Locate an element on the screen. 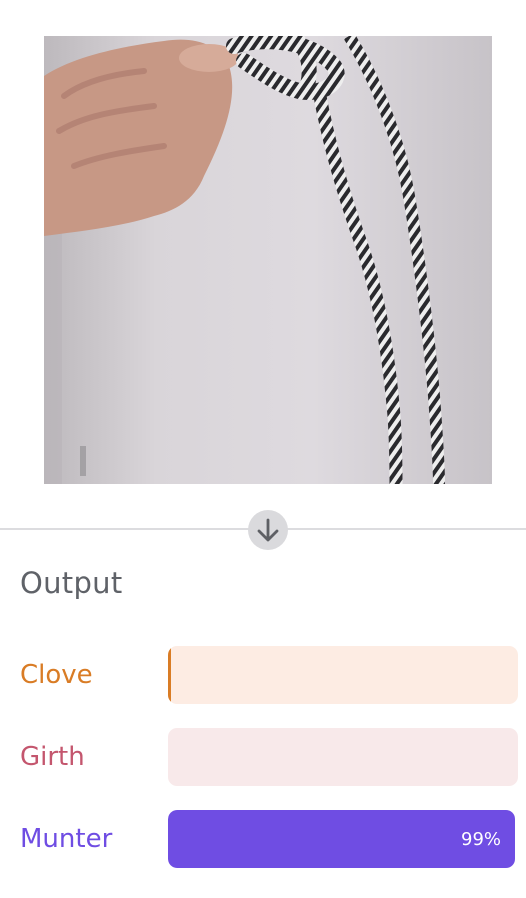  prediction-percent: 99% is located at coordinates (481, 839).